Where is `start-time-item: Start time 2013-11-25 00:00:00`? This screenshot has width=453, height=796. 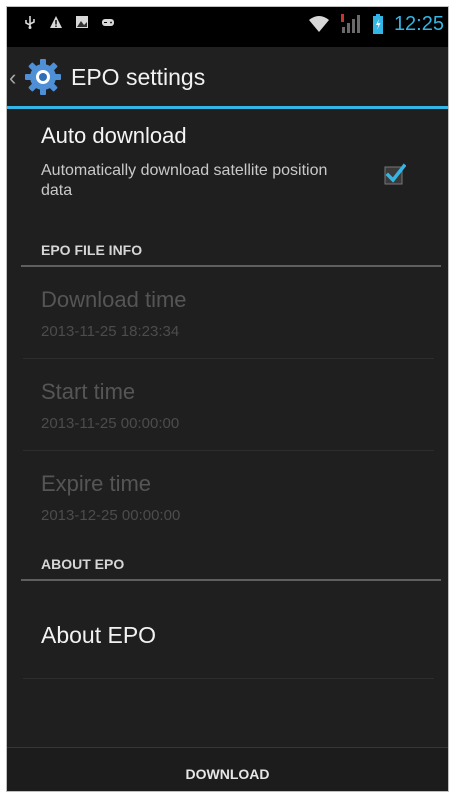
start-time-item: Start time 2013-11-25 00:00:00 is located at coordinates (227, 405).